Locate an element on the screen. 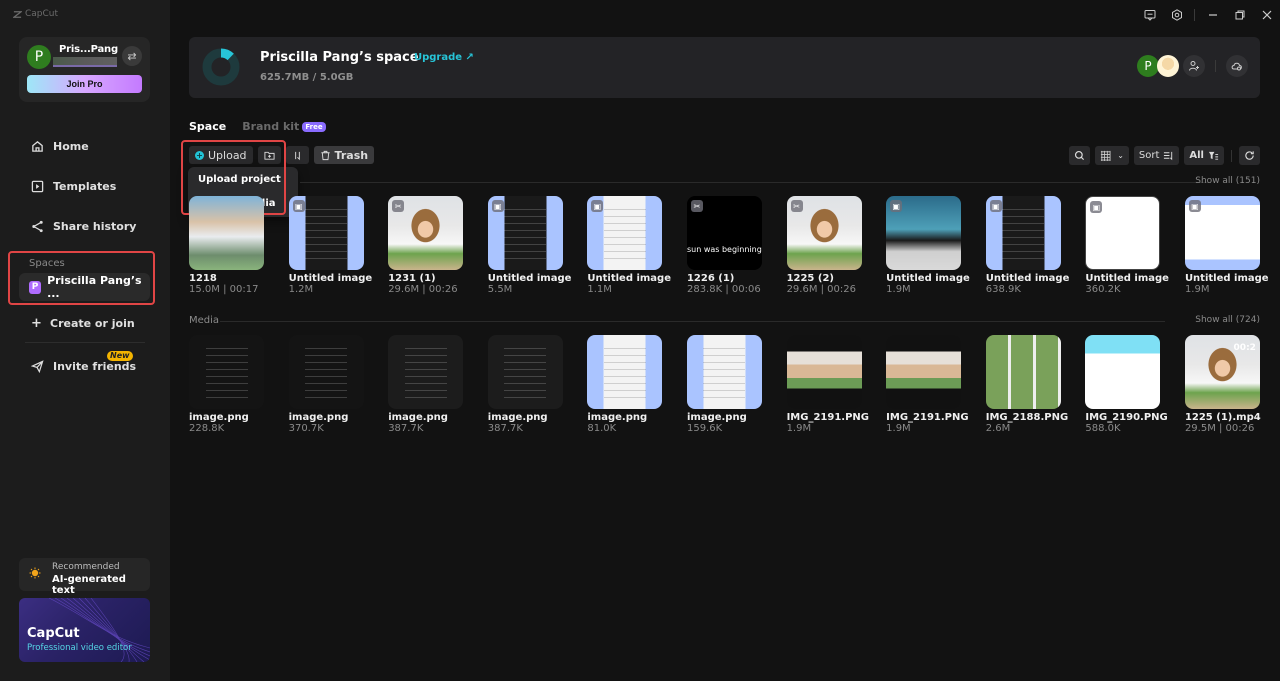 The image size is (1280, 681). project-card: ▣ Untitled image 638.9K is located at coordinates (1027, 245).